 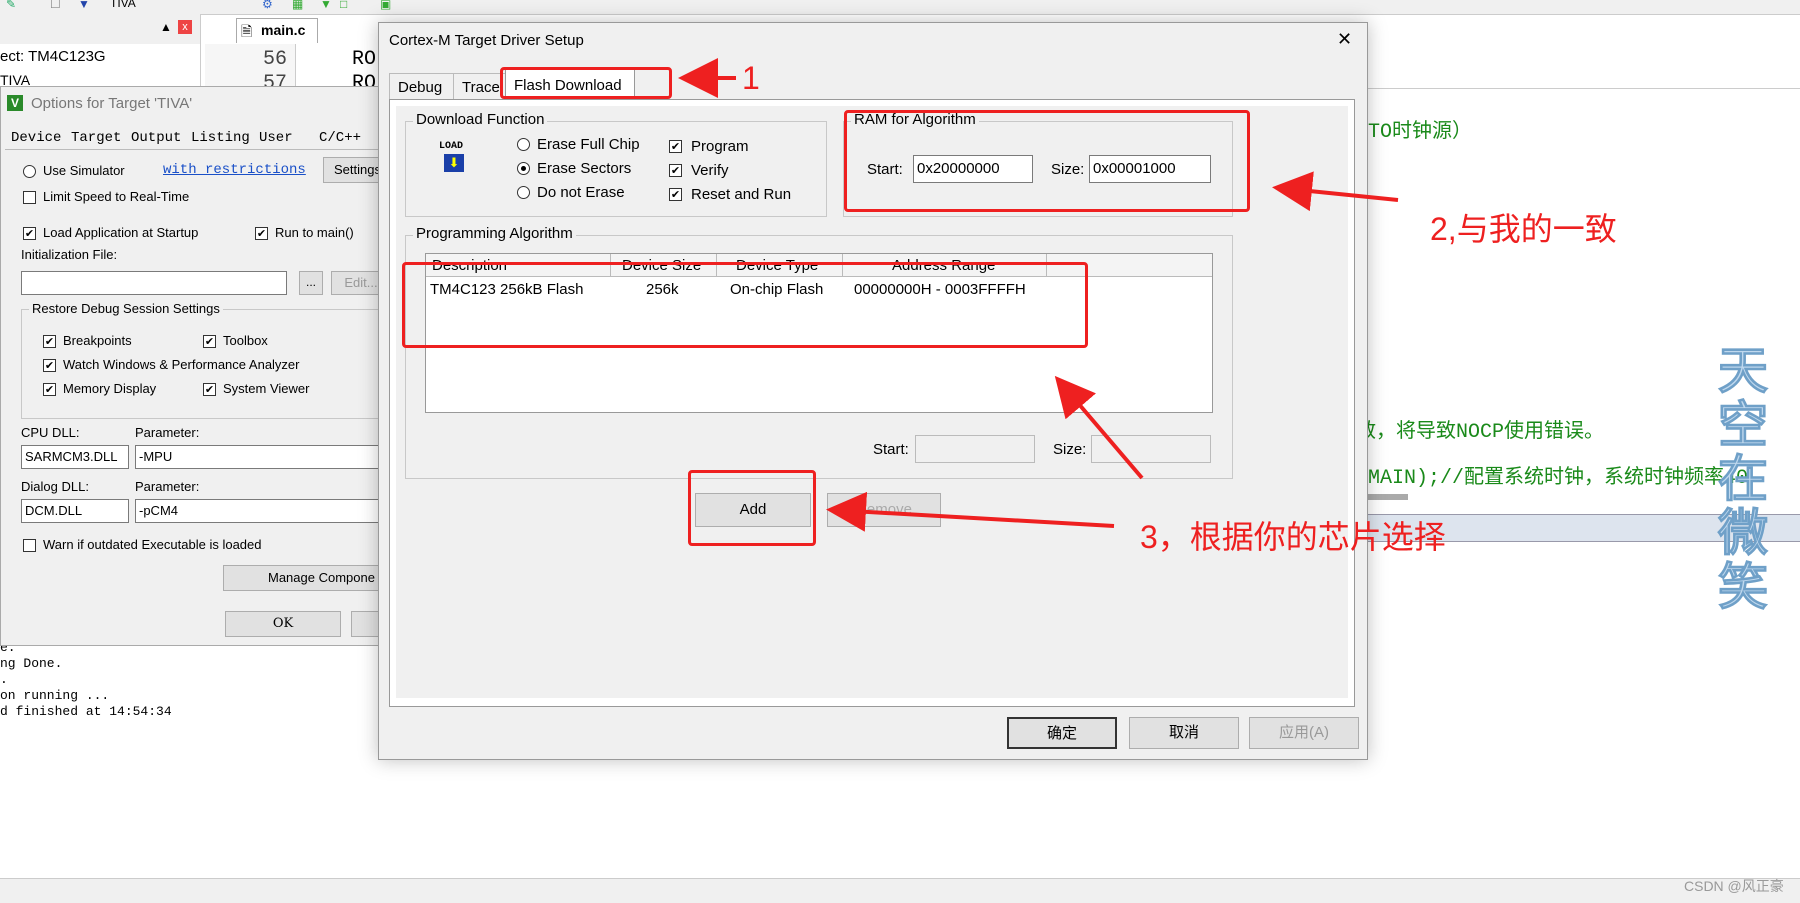 What do you see at coordinates (36, 138) in the screenshot?
I see `tab-device: Device` at bounding box center [36, 138].